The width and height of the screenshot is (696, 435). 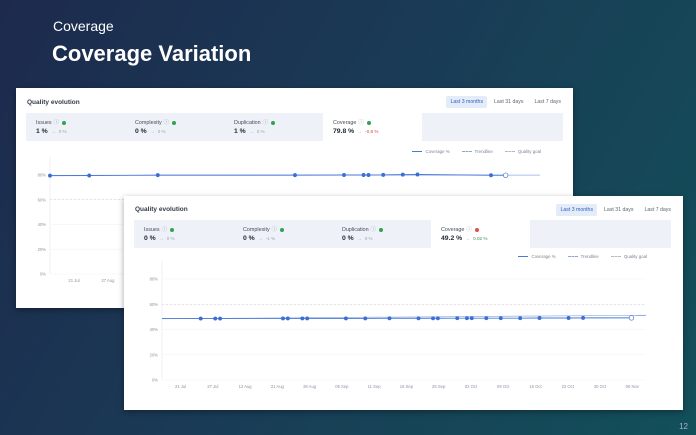 What do you see at coordinates (600, 386) in the screenshot?
I see `x-tick-label: 30 Oct` at bounding box center [600, 386].